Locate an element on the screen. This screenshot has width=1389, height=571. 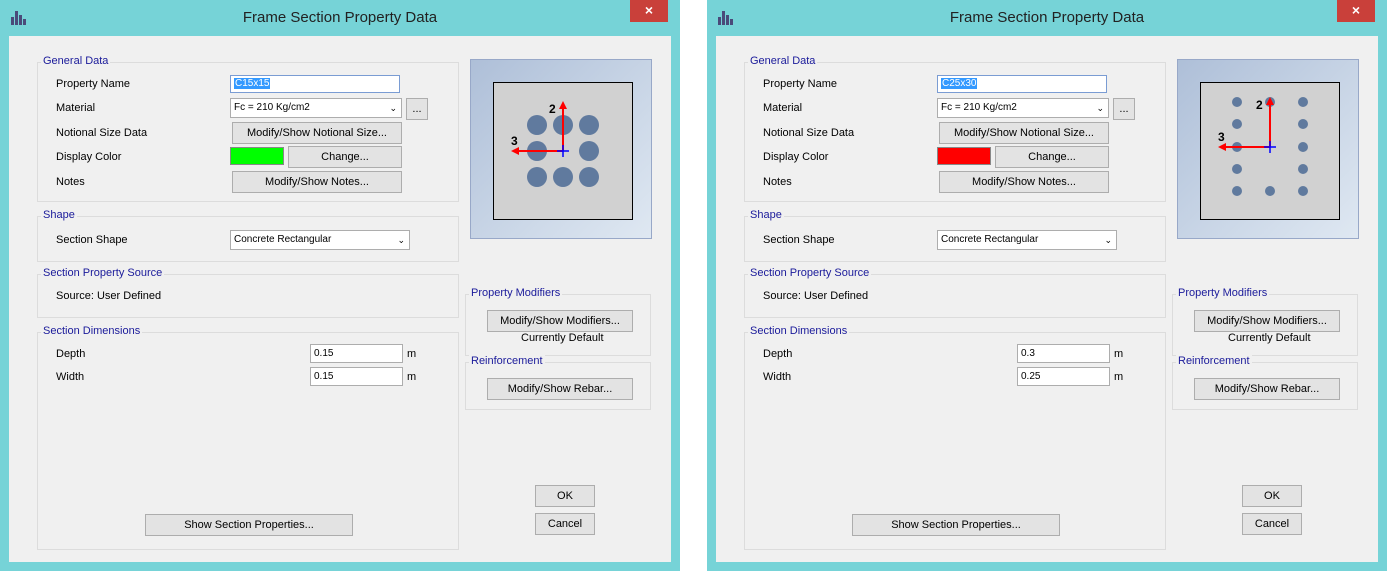
width-label: Width is located at coordinates (70, 377).